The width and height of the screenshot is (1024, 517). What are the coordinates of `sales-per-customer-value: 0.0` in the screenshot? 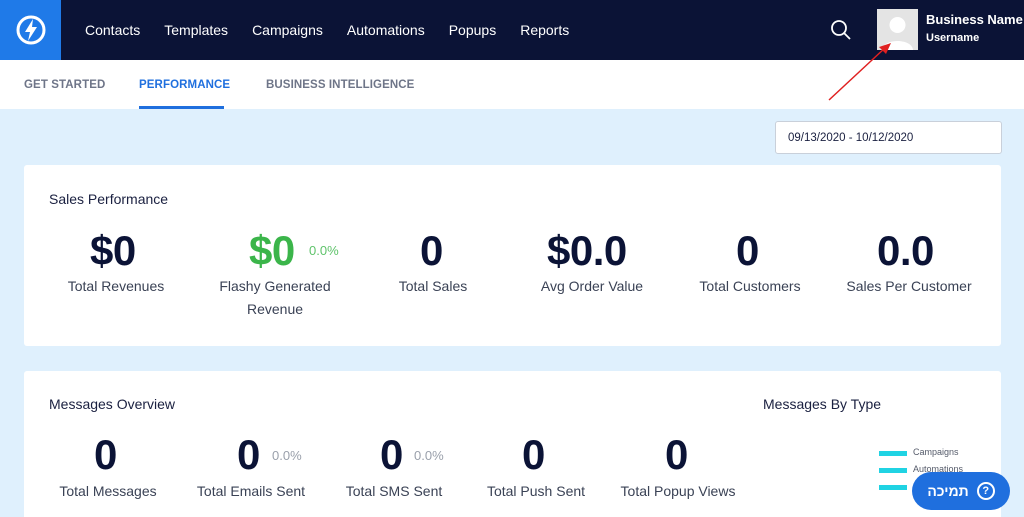 It's located at (905, 250).